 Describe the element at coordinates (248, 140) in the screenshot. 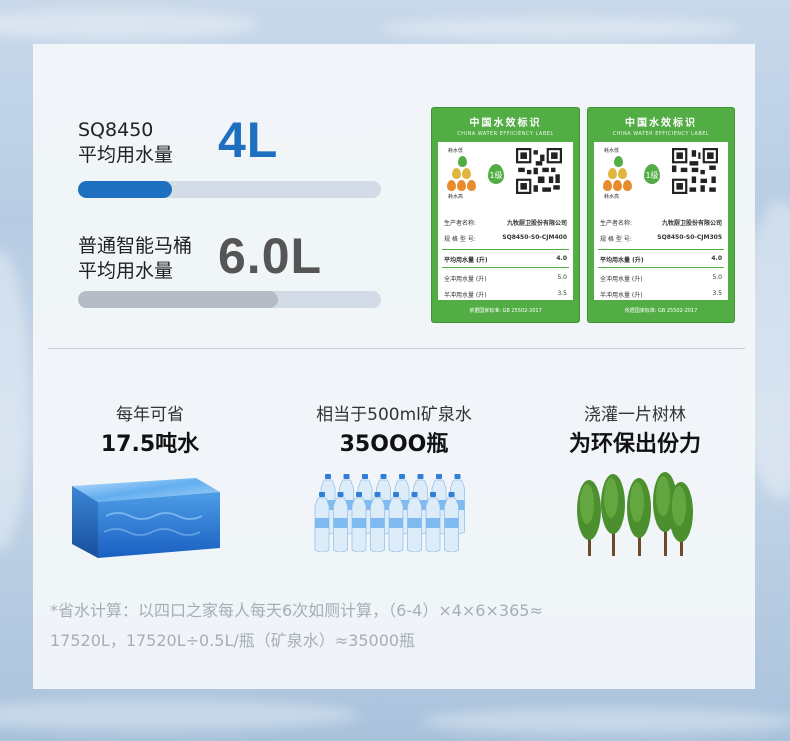

I see `model-water-value: 4L` at that location.